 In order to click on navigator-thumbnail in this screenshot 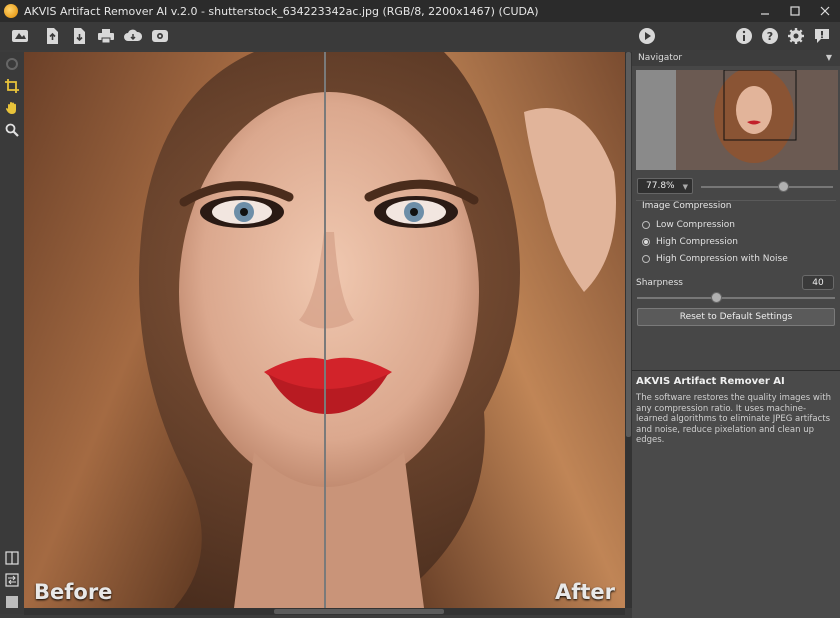, I will do `click(737, 120)`.